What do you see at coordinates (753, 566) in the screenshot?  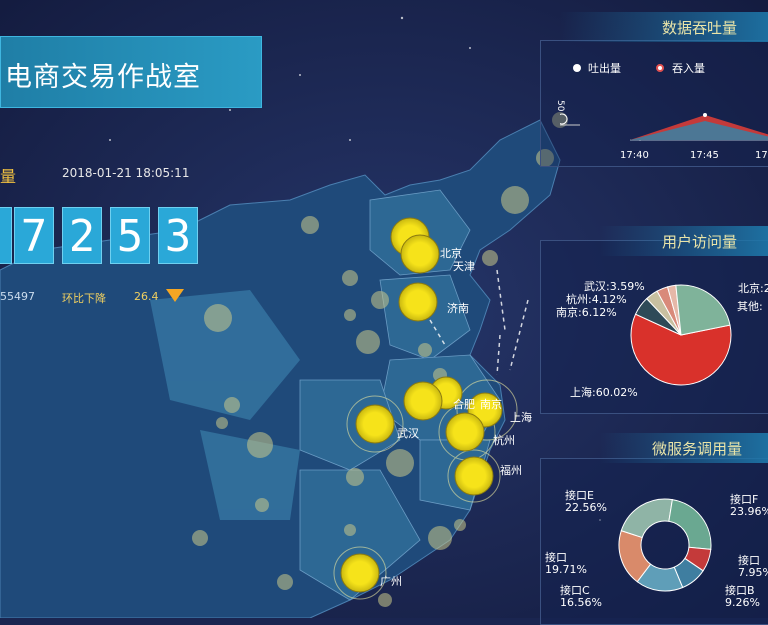 I see `donut-label-a: 接口7.95%` at bounding box center [753, 566].